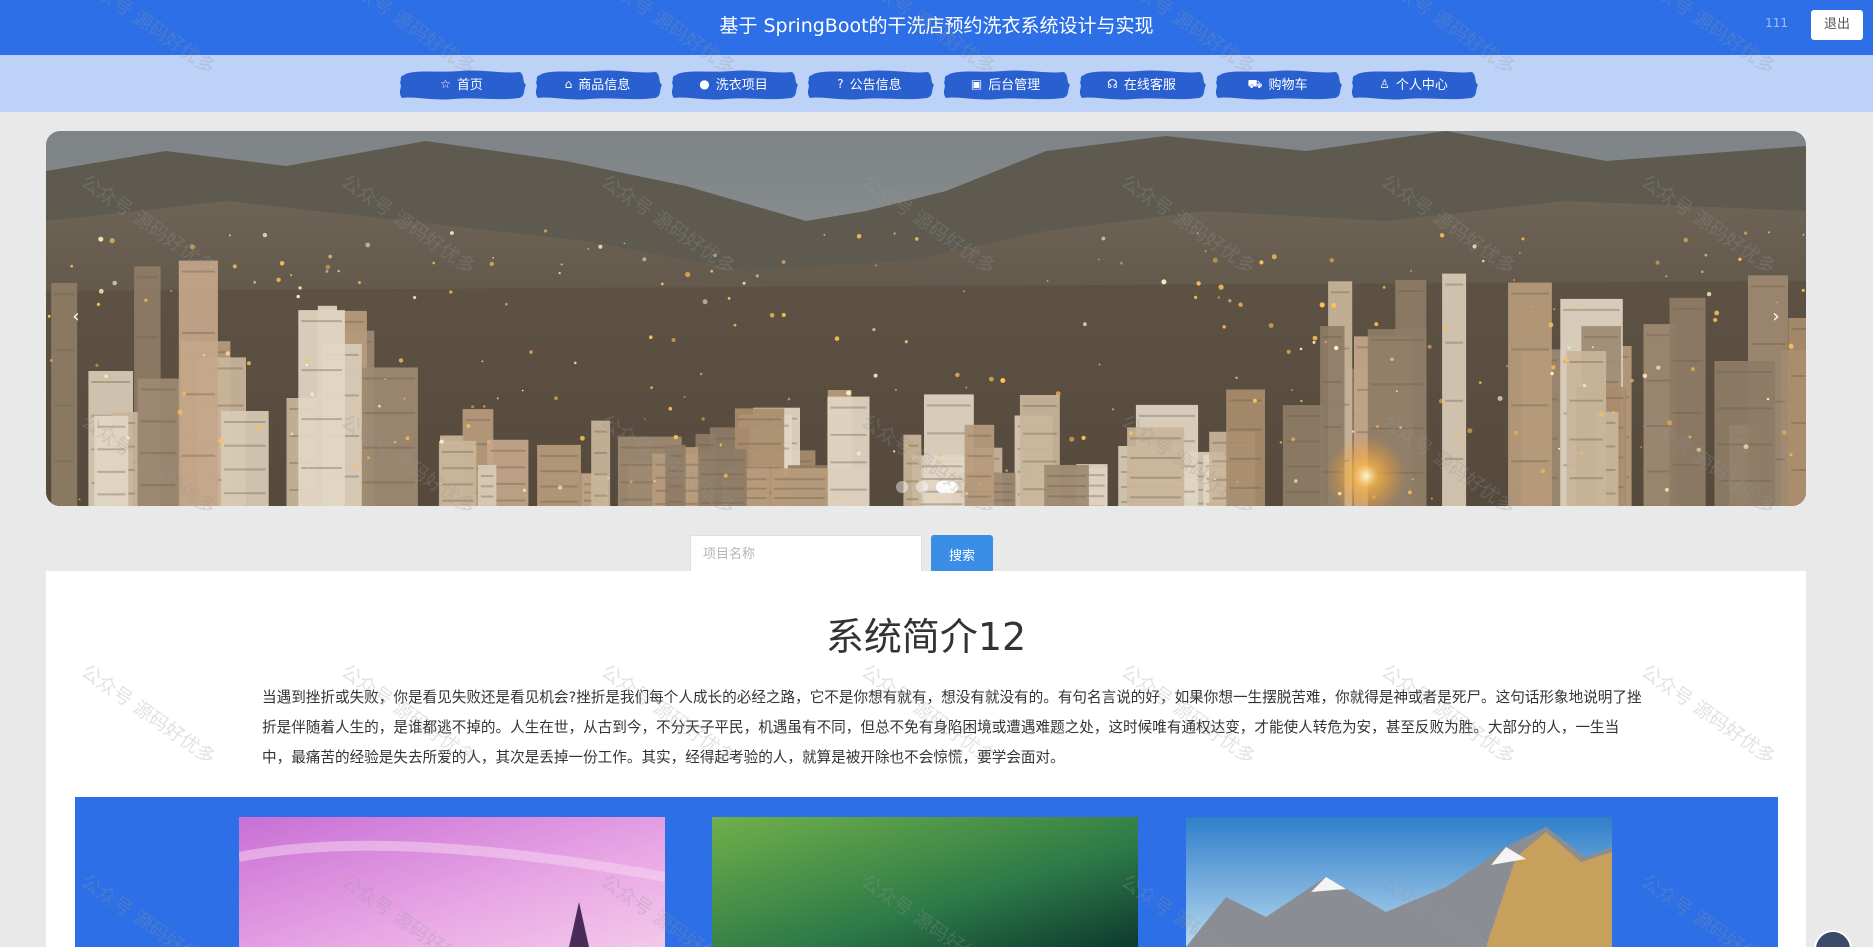  Describe the element at coordinates (1288, 85) in the screenshot. I see `nav-item-label: 购物车` at that location.